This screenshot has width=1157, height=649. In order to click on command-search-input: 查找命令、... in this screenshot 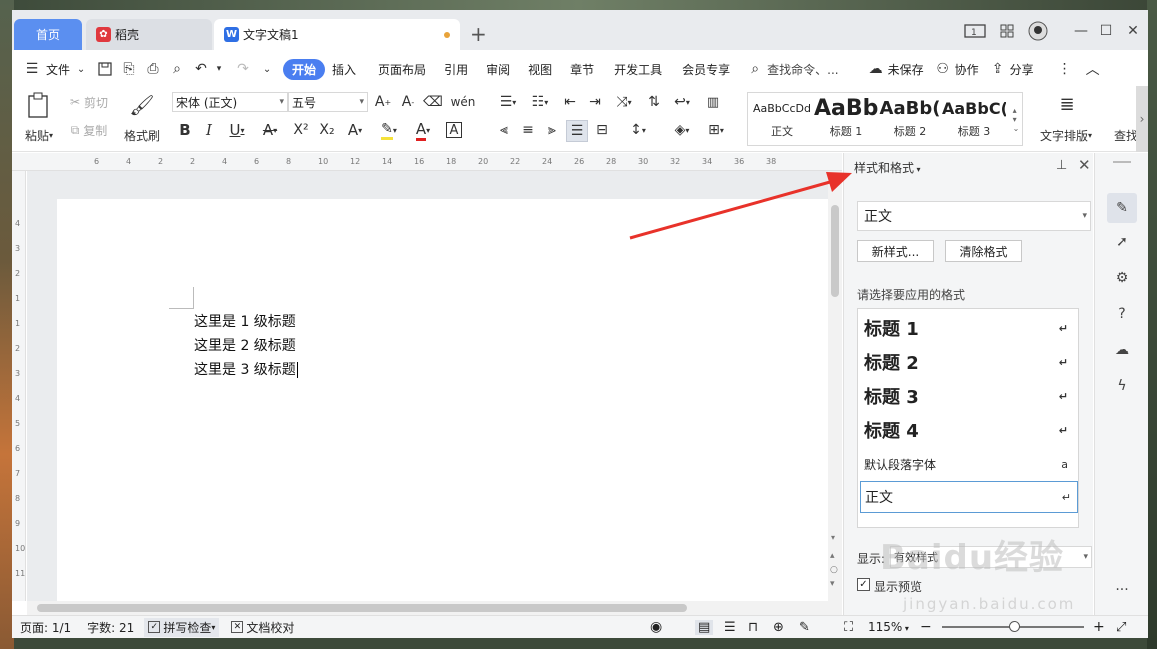, I will do `click(806, 69)`.